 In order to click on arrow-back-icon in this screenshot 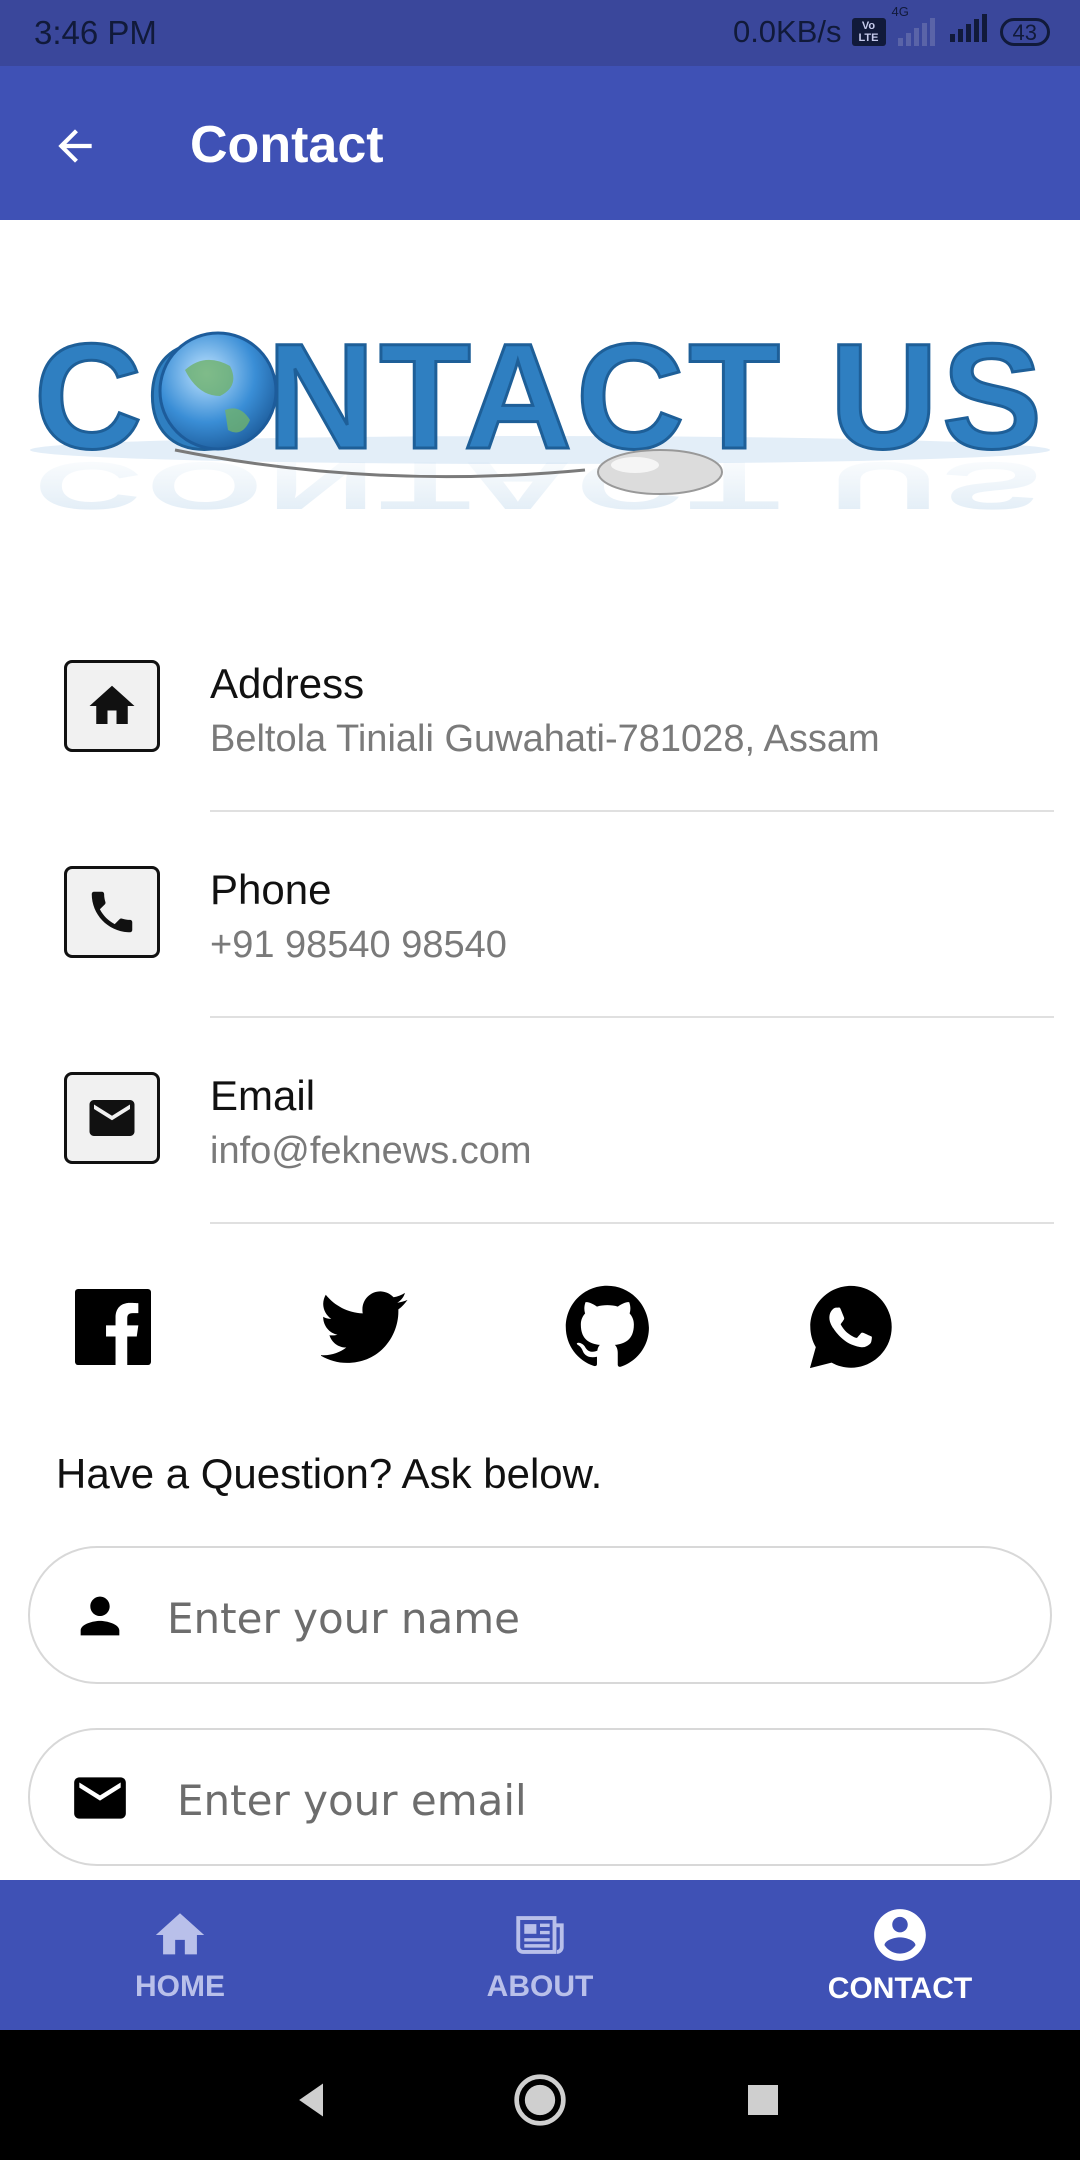, I will do `click(75, 146)`.